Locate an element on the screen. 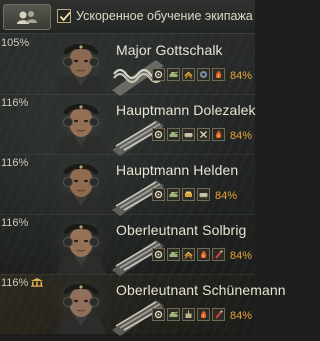 The width and height of the screenshot is (320, 341). crew-member-name: Hauptmann Helden is located at coordinates (177, 170).